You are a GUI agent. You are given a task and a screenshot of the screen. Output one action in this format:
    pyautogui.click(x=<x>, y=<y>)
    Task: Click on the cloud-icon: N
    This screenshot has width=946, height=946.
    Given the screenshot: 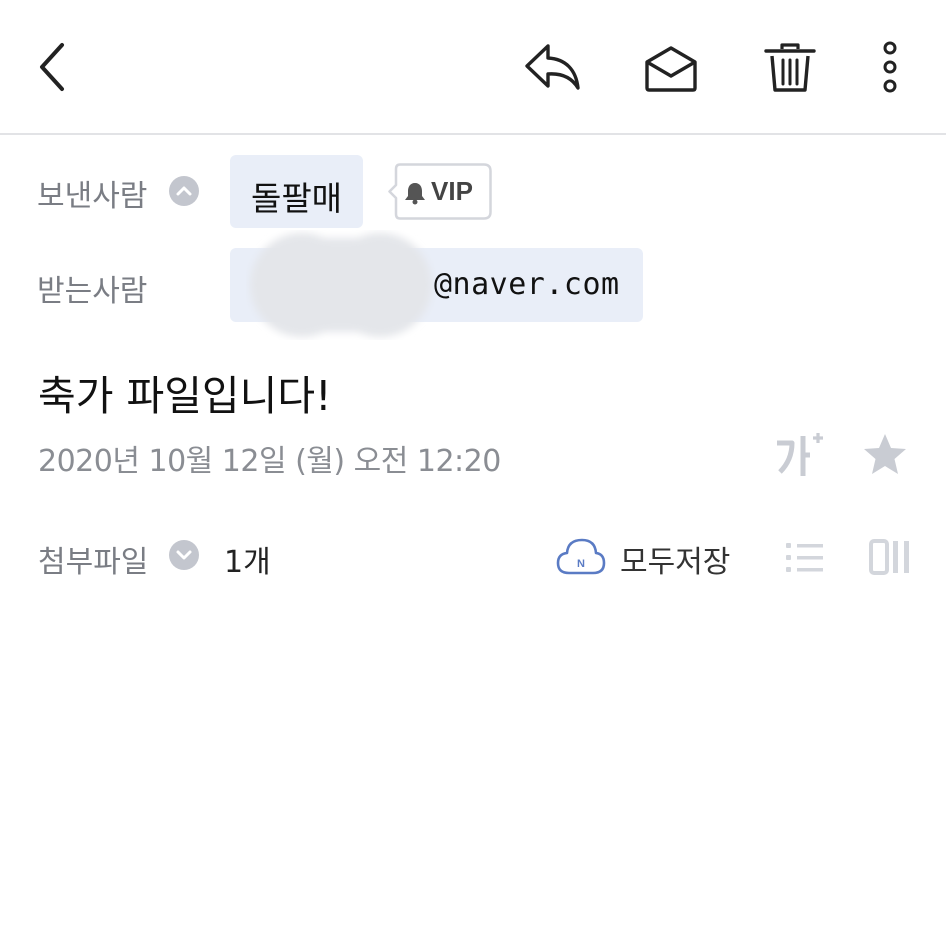 What is the action you would take?
    pyautogui.click(x=581, y=557)
    